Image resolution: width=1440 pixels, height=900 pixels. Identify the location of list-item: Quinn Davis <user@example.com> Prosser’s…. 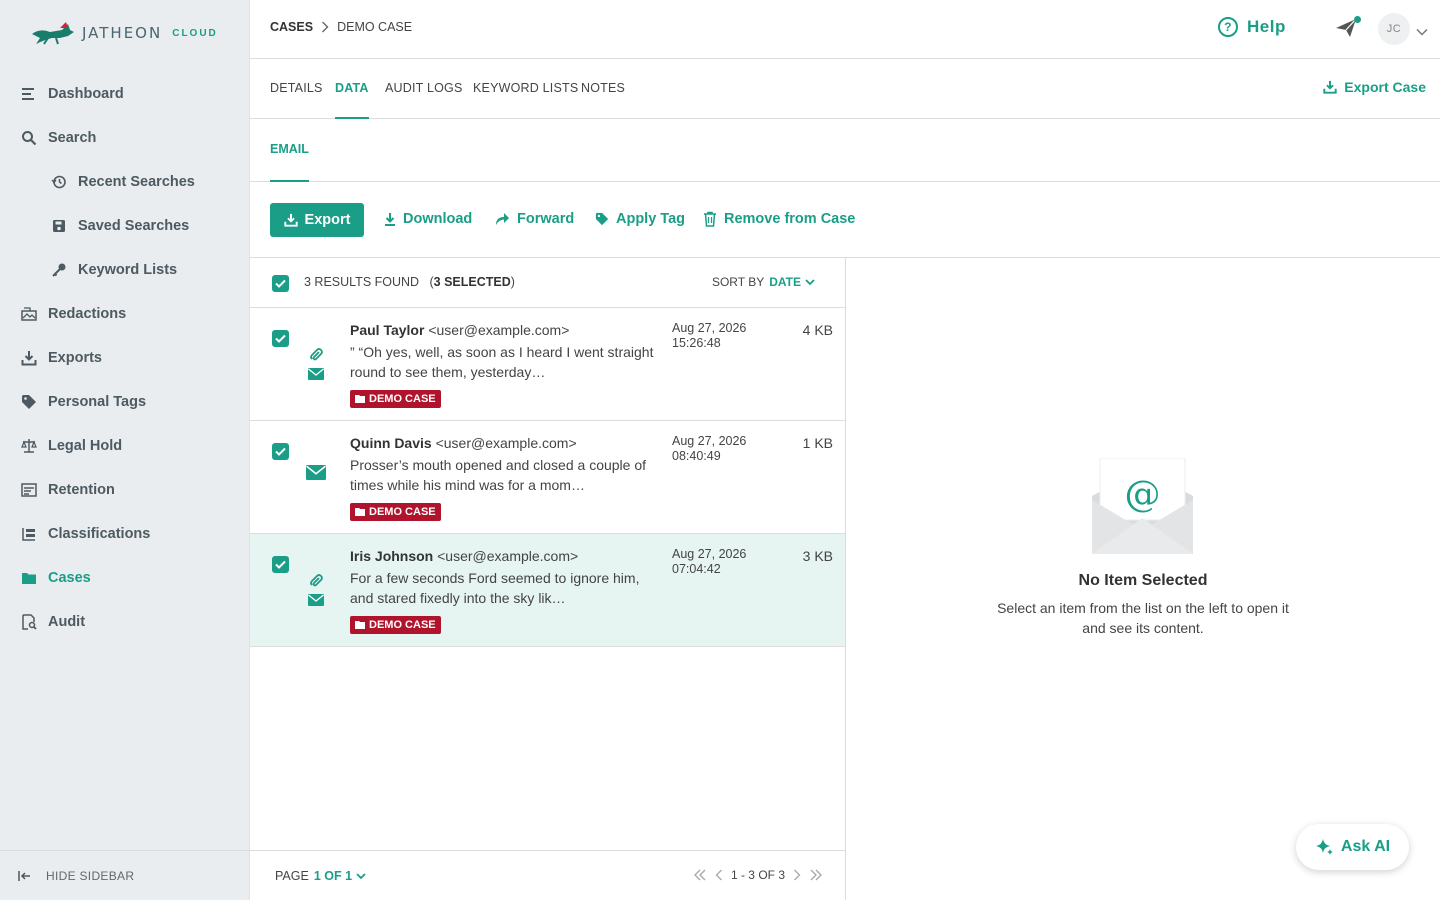
(547, 477).